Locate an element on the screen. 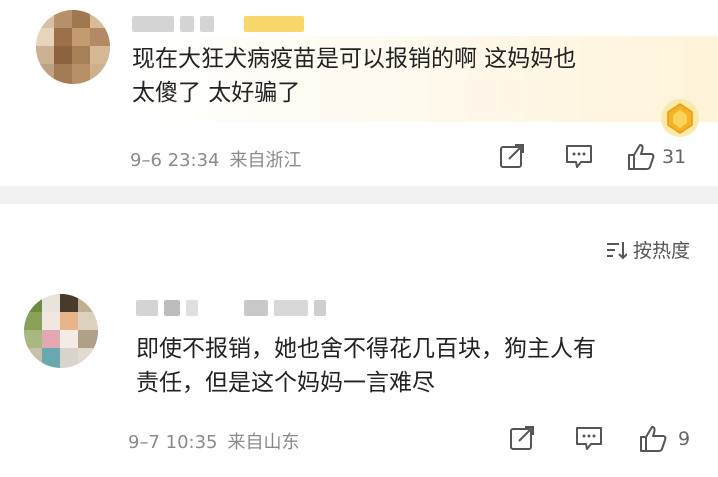 This screenshot has width=718, height=477. sort-toggle: 按热度 is located at coordinates (647, 249).